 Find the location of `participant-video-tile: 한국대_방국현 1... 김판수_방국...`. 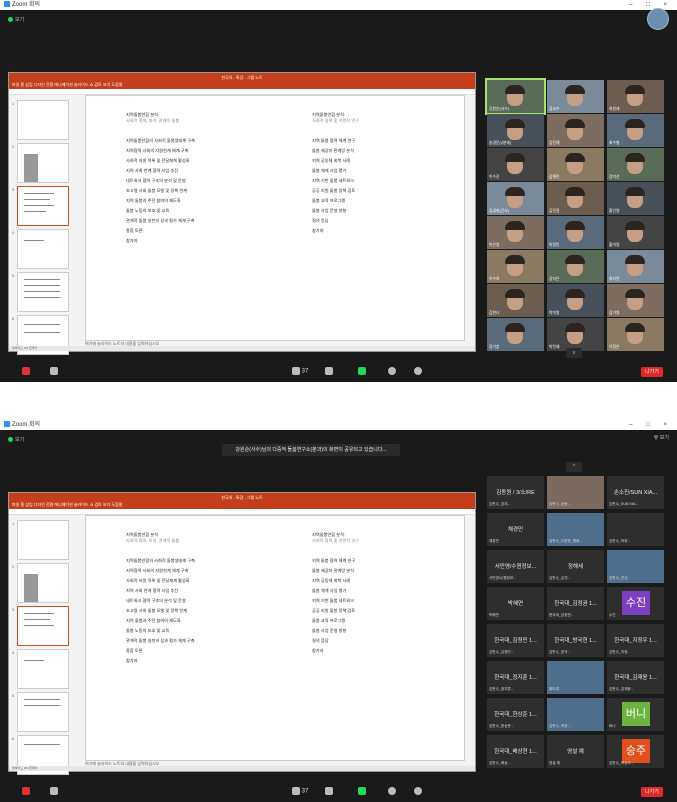

participant-video-tile: 한국대_방국현 1... 김판수_방국... is located at coordinates (575, 640).